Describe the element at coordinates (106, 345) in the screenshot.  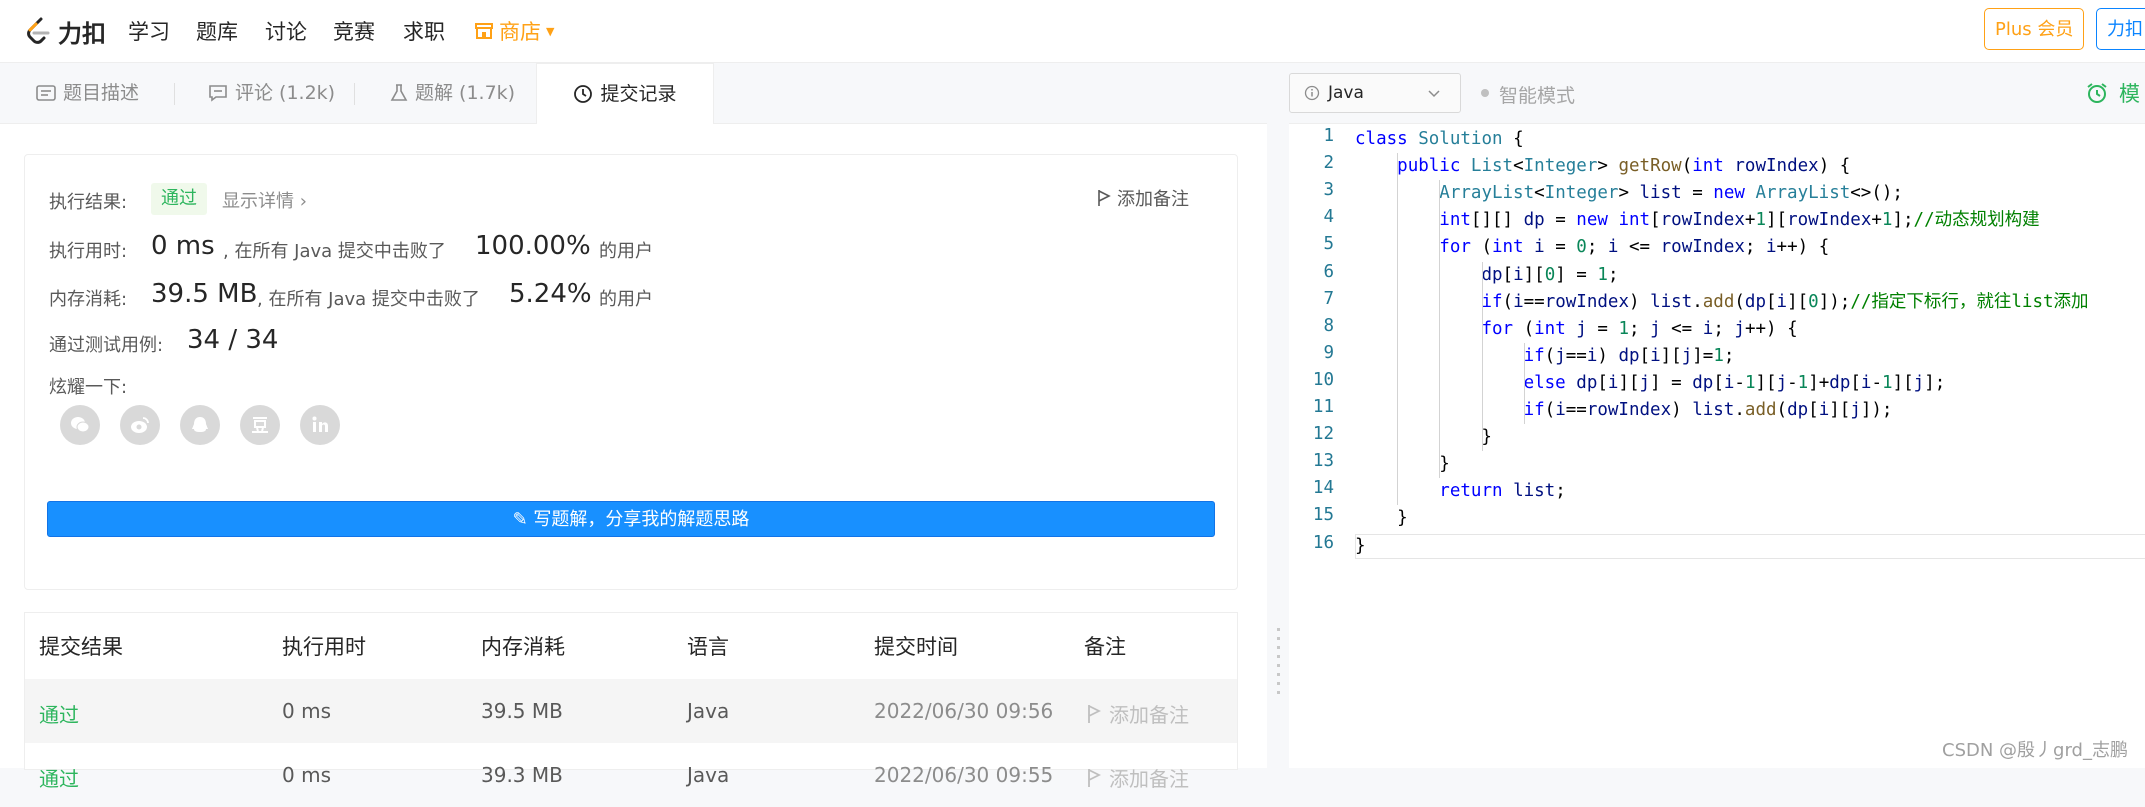
I see `testcases-label: 通过测试用例:` at that location.